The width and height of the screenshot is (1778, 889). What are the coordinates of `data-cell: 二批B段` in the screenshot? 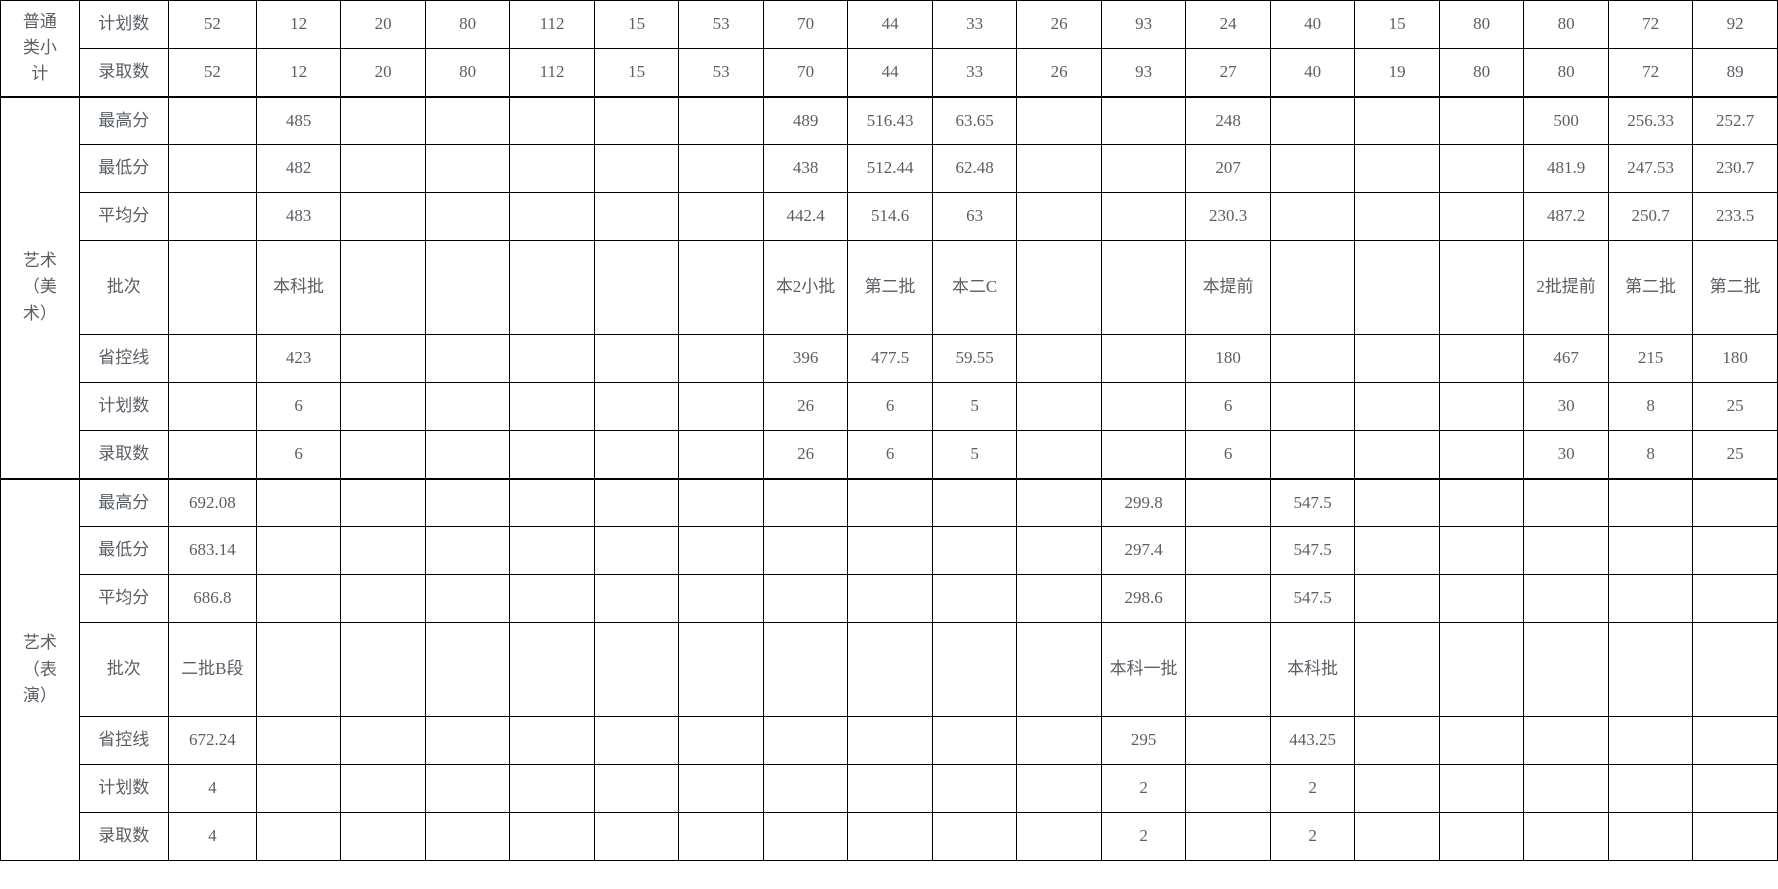 It's located at (212, 669).